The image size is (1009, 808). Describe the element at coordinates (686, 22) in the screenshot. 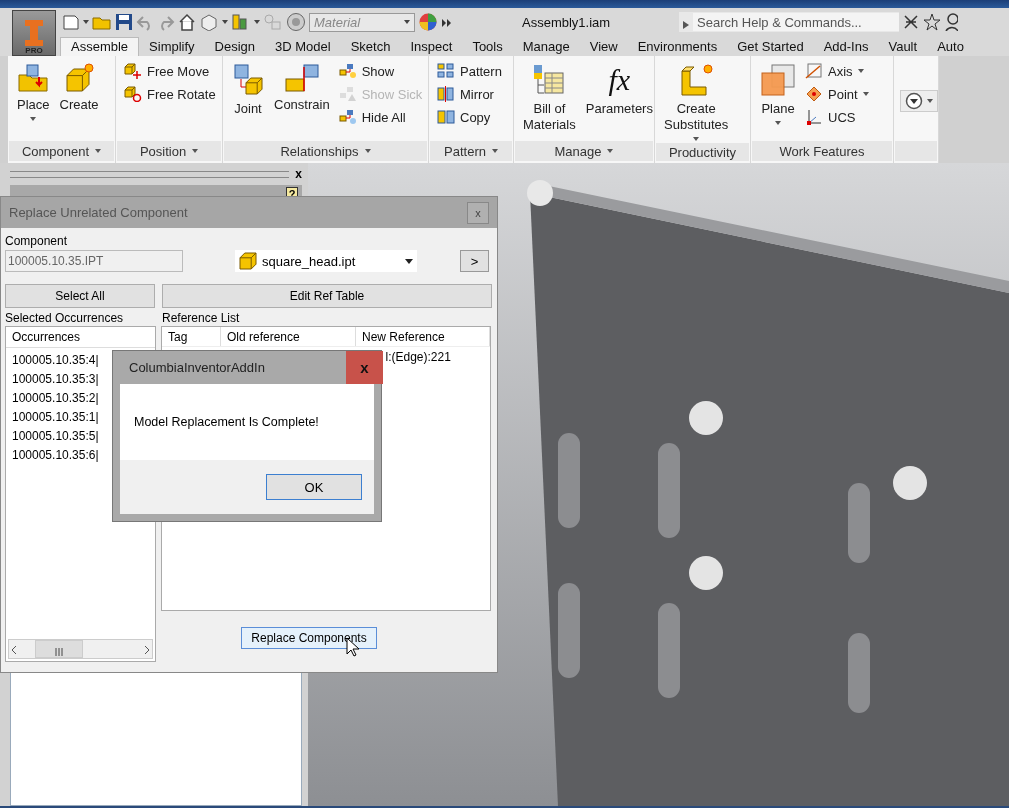

I see `expand-icon` at that location.